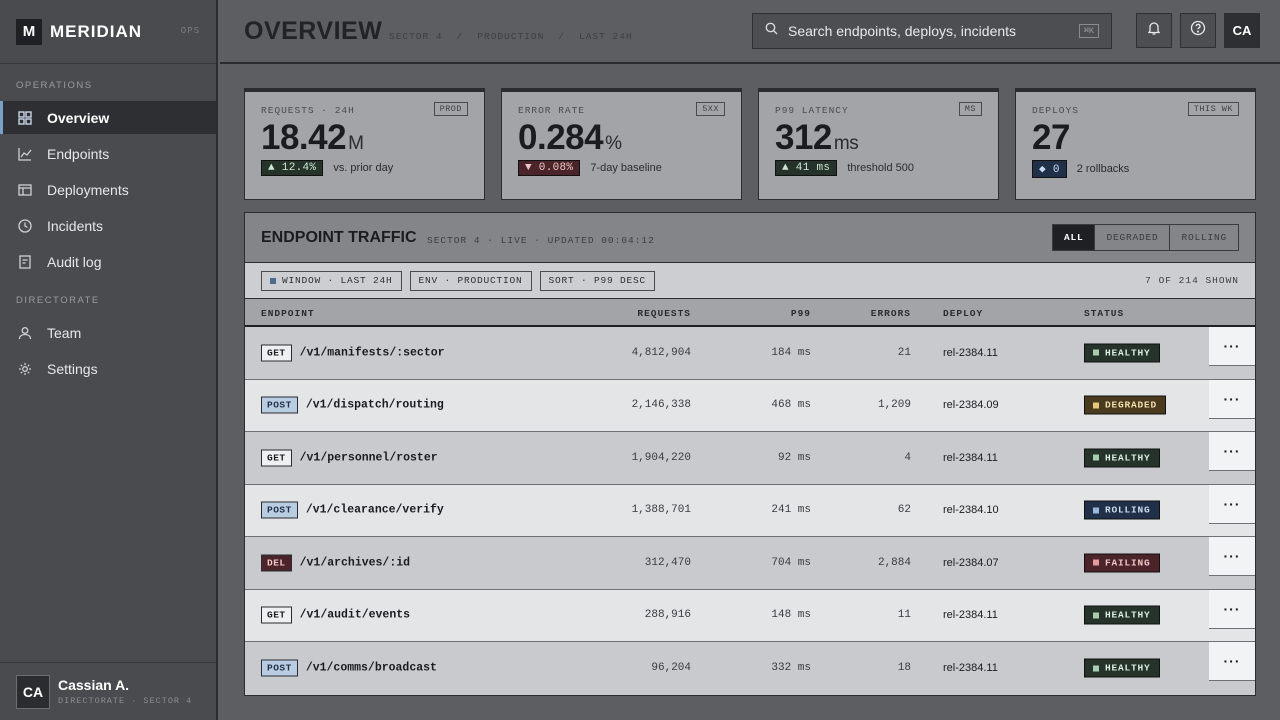 This screenshot has height=720, width=1280. Describe the element at coordinates (963, 313) in the screenshot. I see `col-deploy: DEPLOY` at that location.